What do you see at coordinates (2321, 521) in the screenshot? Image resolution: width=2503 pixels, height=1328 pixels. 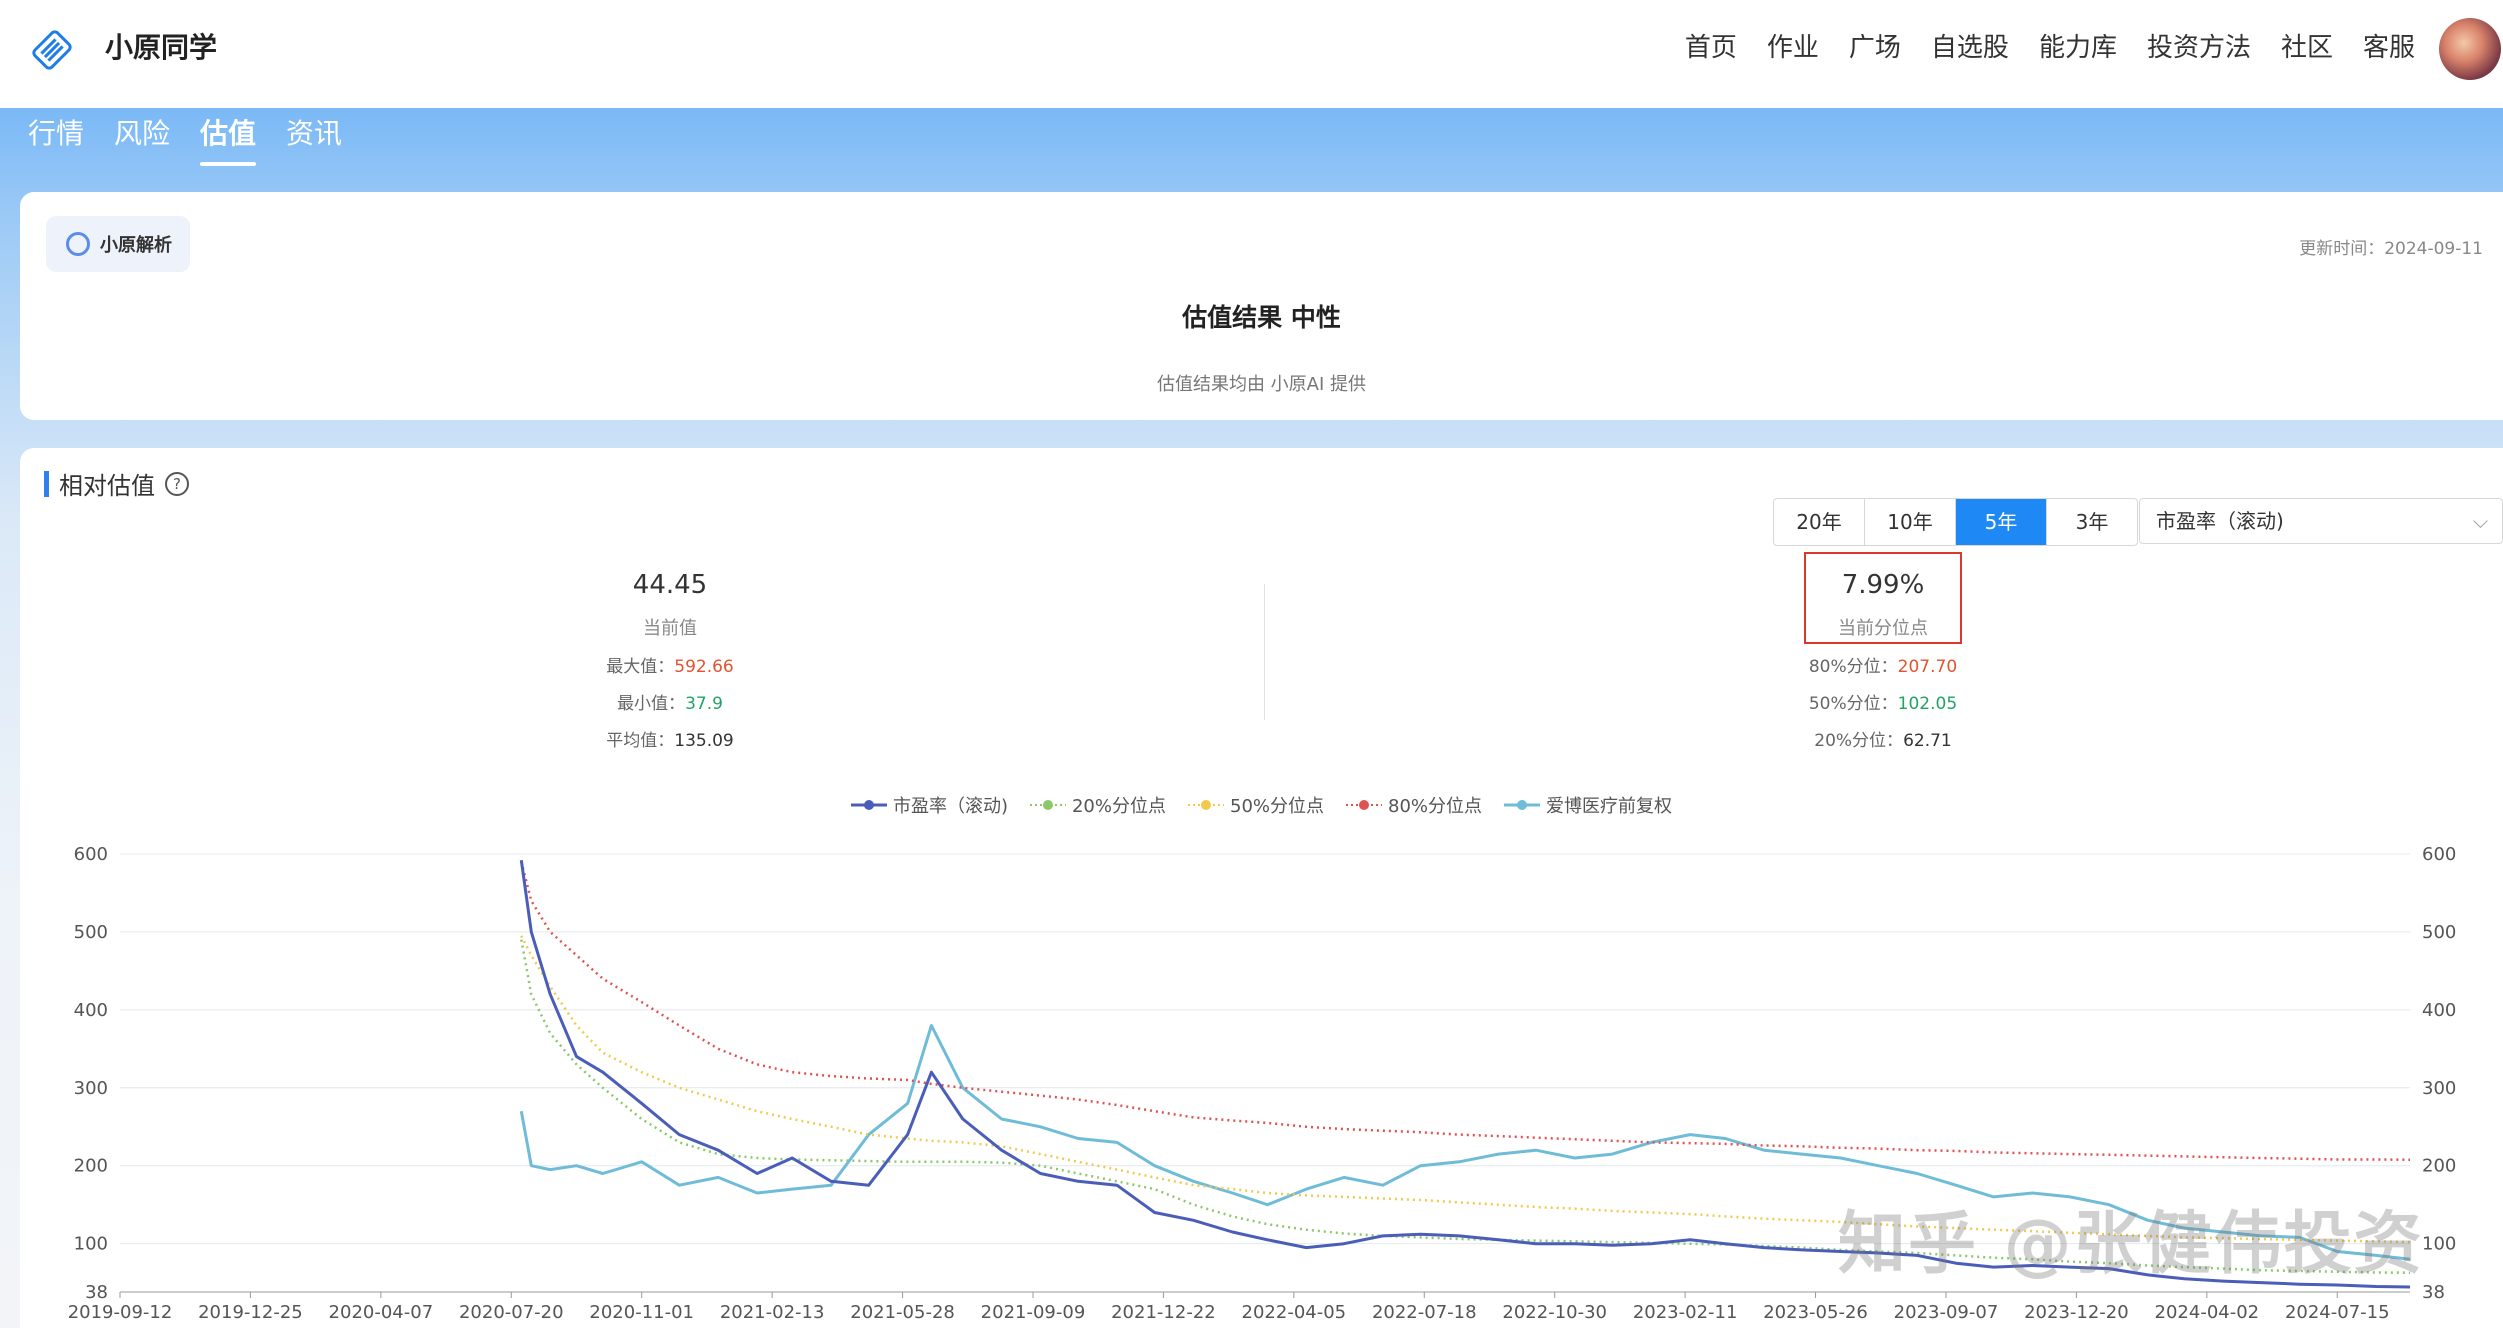 I see `metric-select: 市盈率（滚动) ⌵` at bounding box center [2321, 521].